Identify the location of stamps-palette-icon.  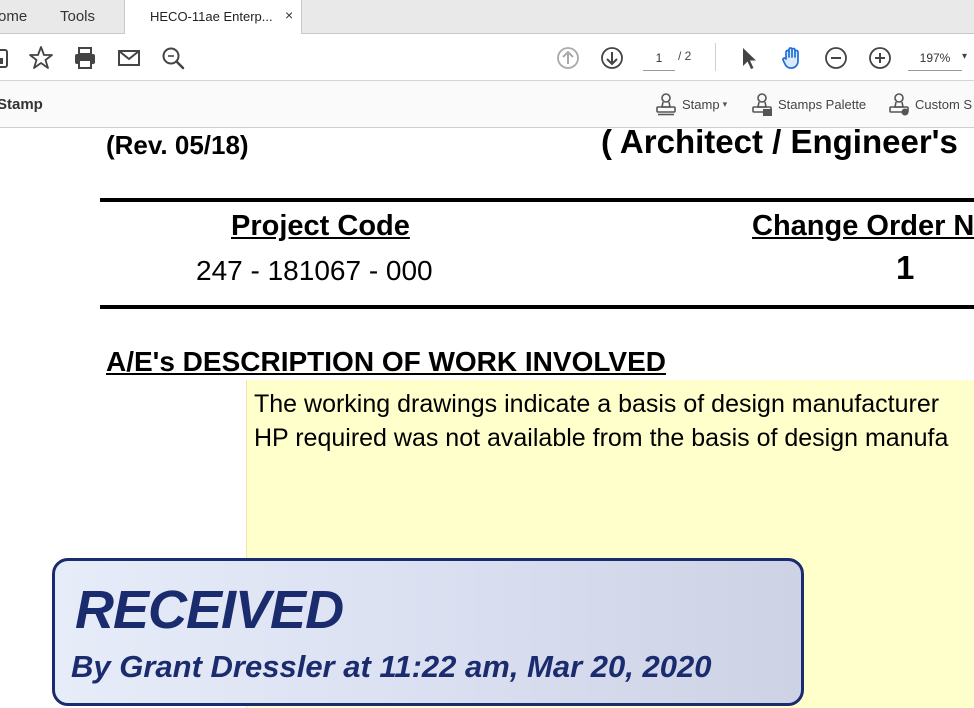
(762, 104).